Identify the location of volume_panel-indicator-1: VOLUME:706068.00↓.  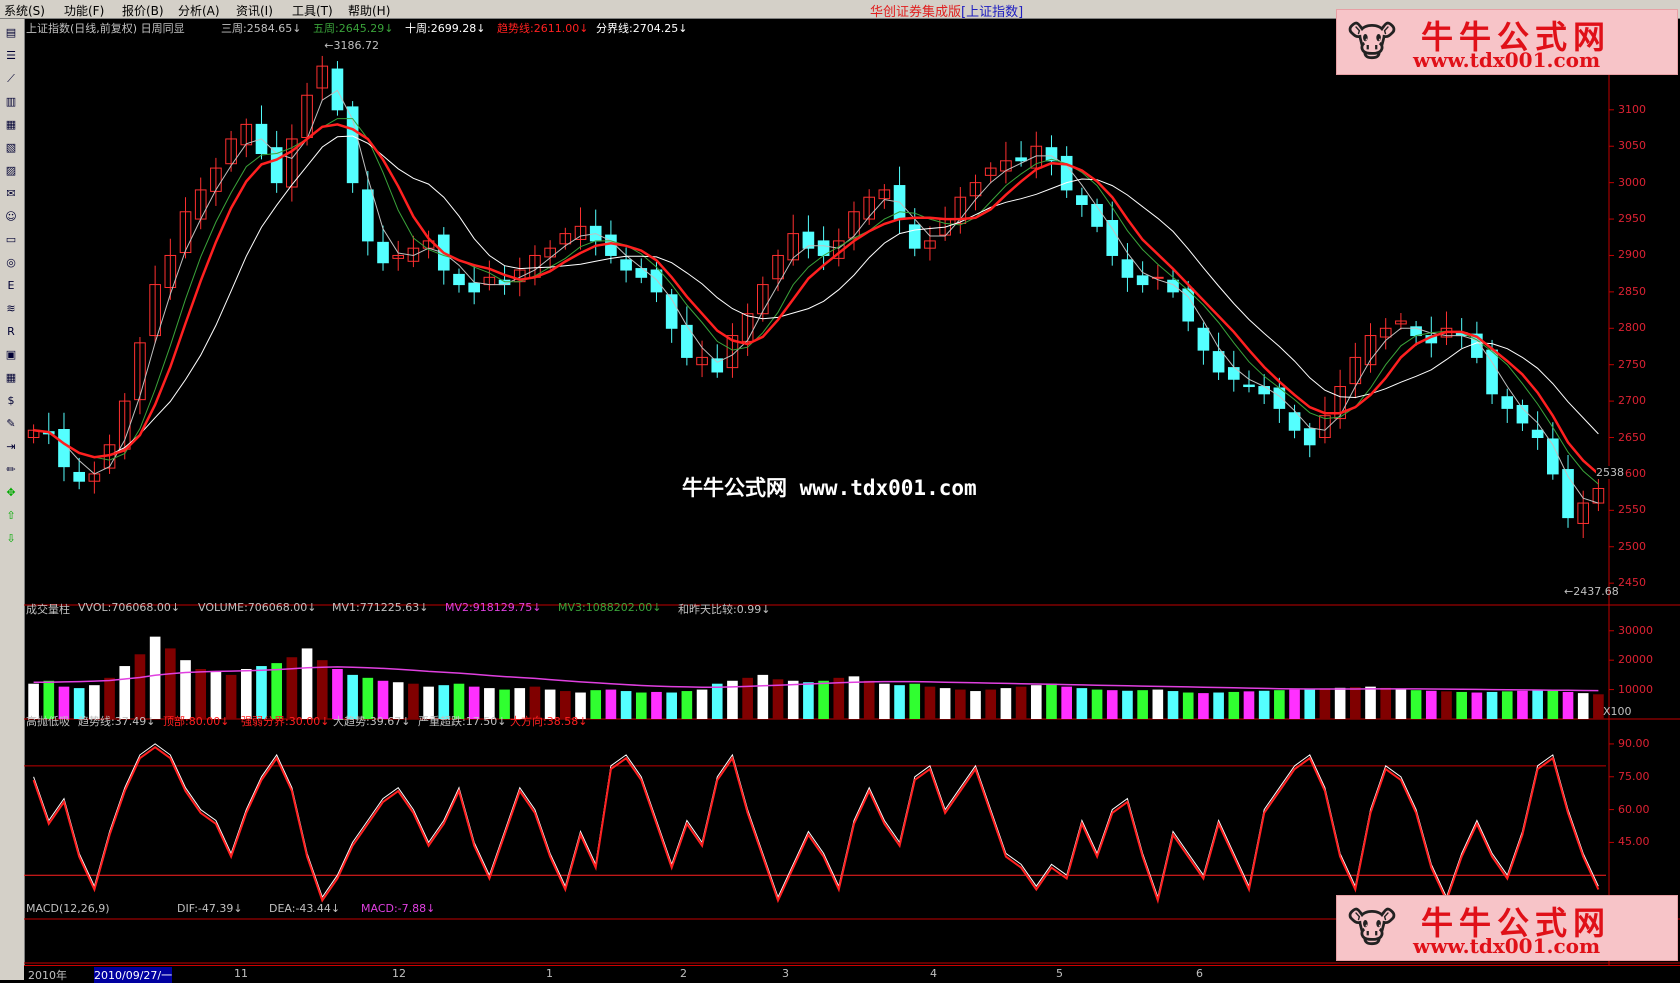
(257, 607).